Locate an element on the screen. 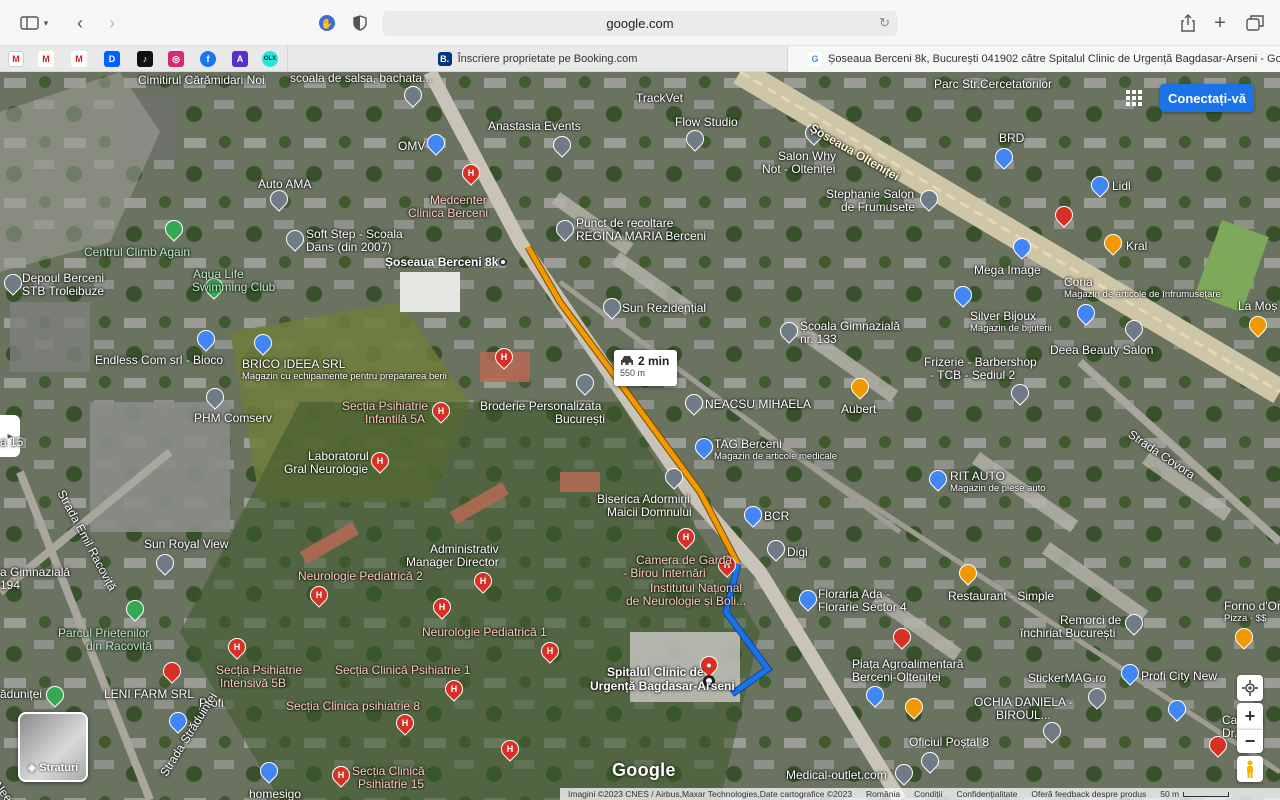 Image resolution: width=1280 pixels, height=800 pixels. olx-icon: OLX is located at coordinates (270, 59).